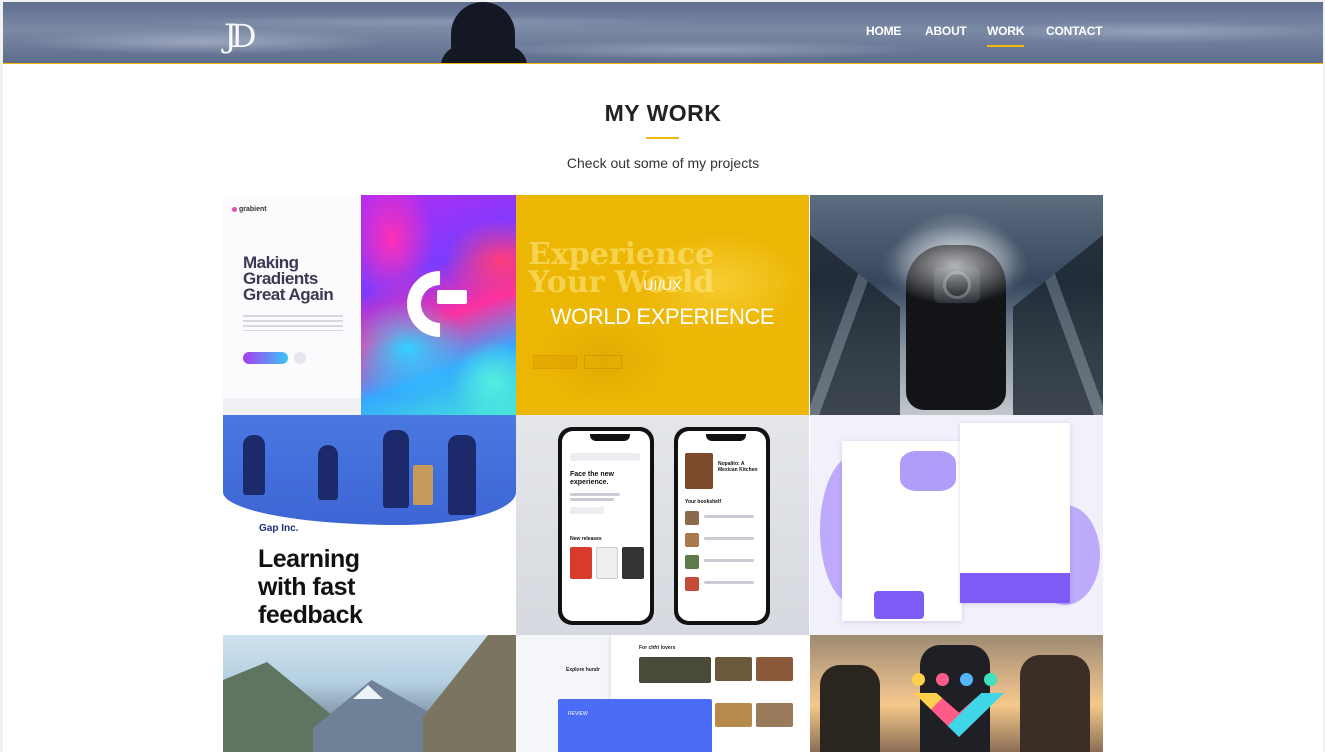 This screenshot has width=1325, height=752. What do you see at coordinates (469, 693) in the screenshot?
I see `mountain-right` at bounding box center [469, 693].